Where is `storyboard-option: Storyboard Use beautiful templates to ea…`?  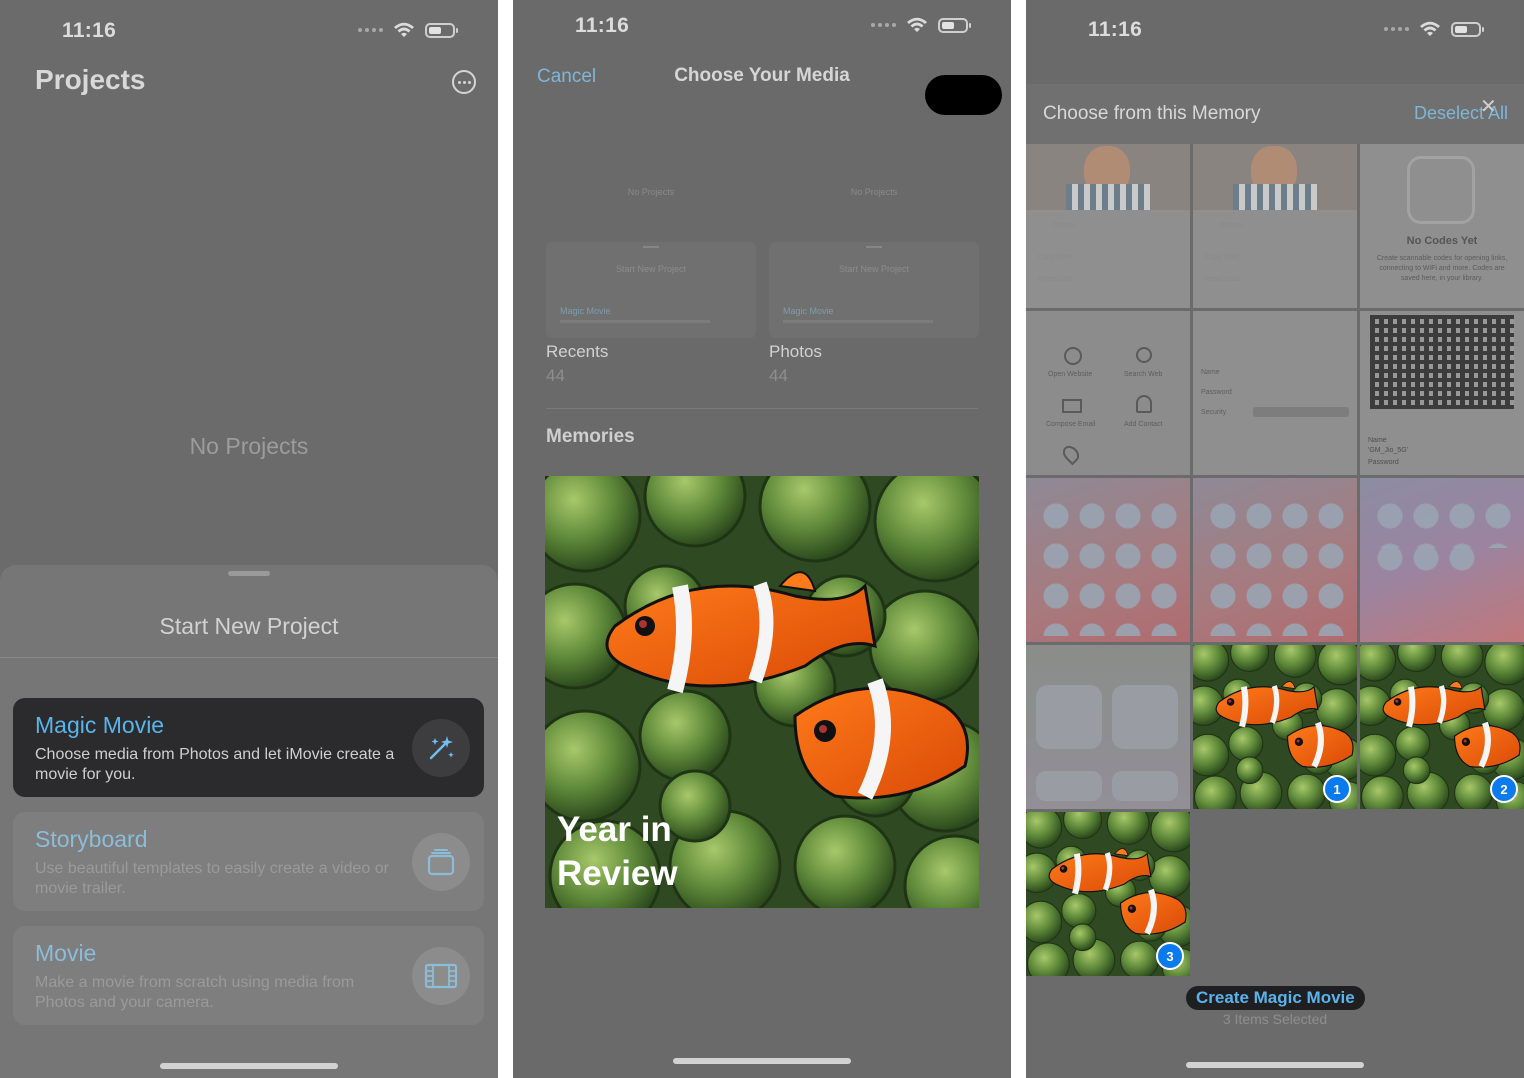
storyboard-option: Storyboard Use beautiful templates to ea… is located at coordinates (248, 861).